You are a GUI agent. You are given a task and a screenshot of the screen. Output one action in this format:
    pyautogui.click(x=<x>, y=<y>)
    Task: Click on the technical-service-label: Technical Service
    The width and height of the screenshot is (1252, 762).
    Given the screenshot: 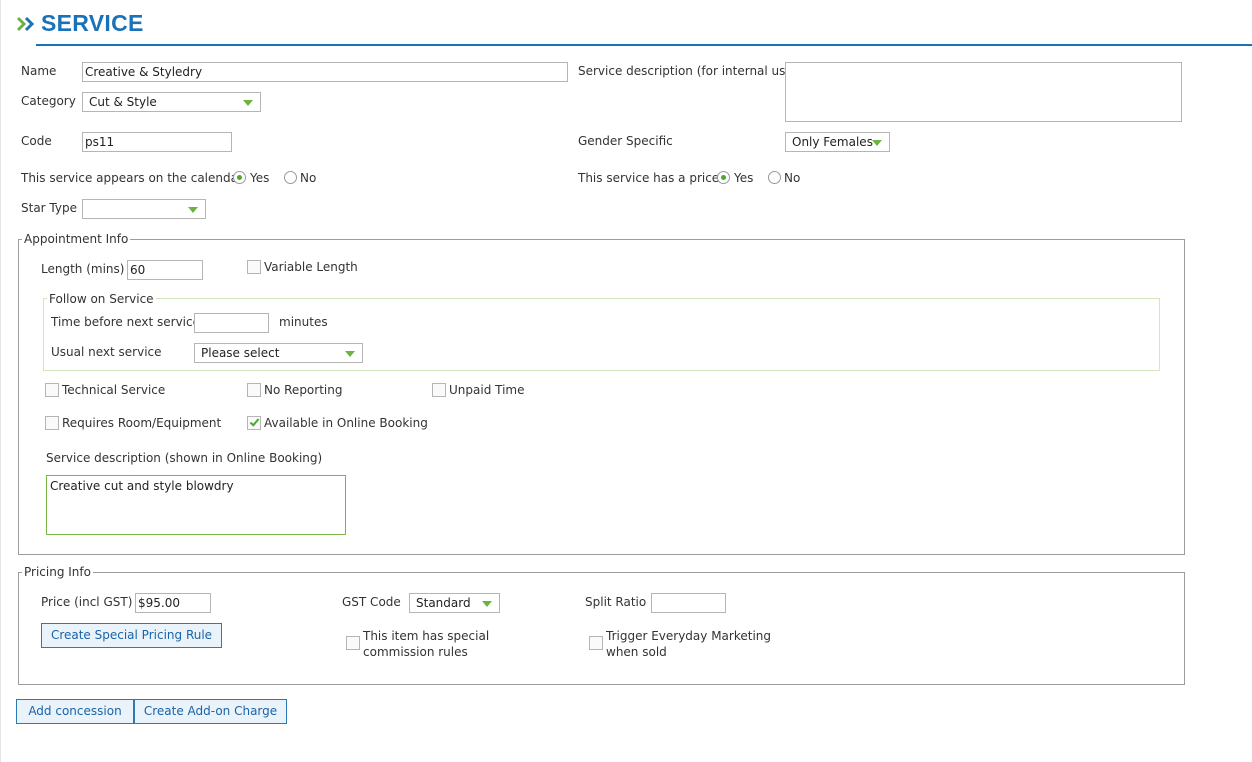 What is the action you would take?
    pyautogui.click(x=114, y=390)
    